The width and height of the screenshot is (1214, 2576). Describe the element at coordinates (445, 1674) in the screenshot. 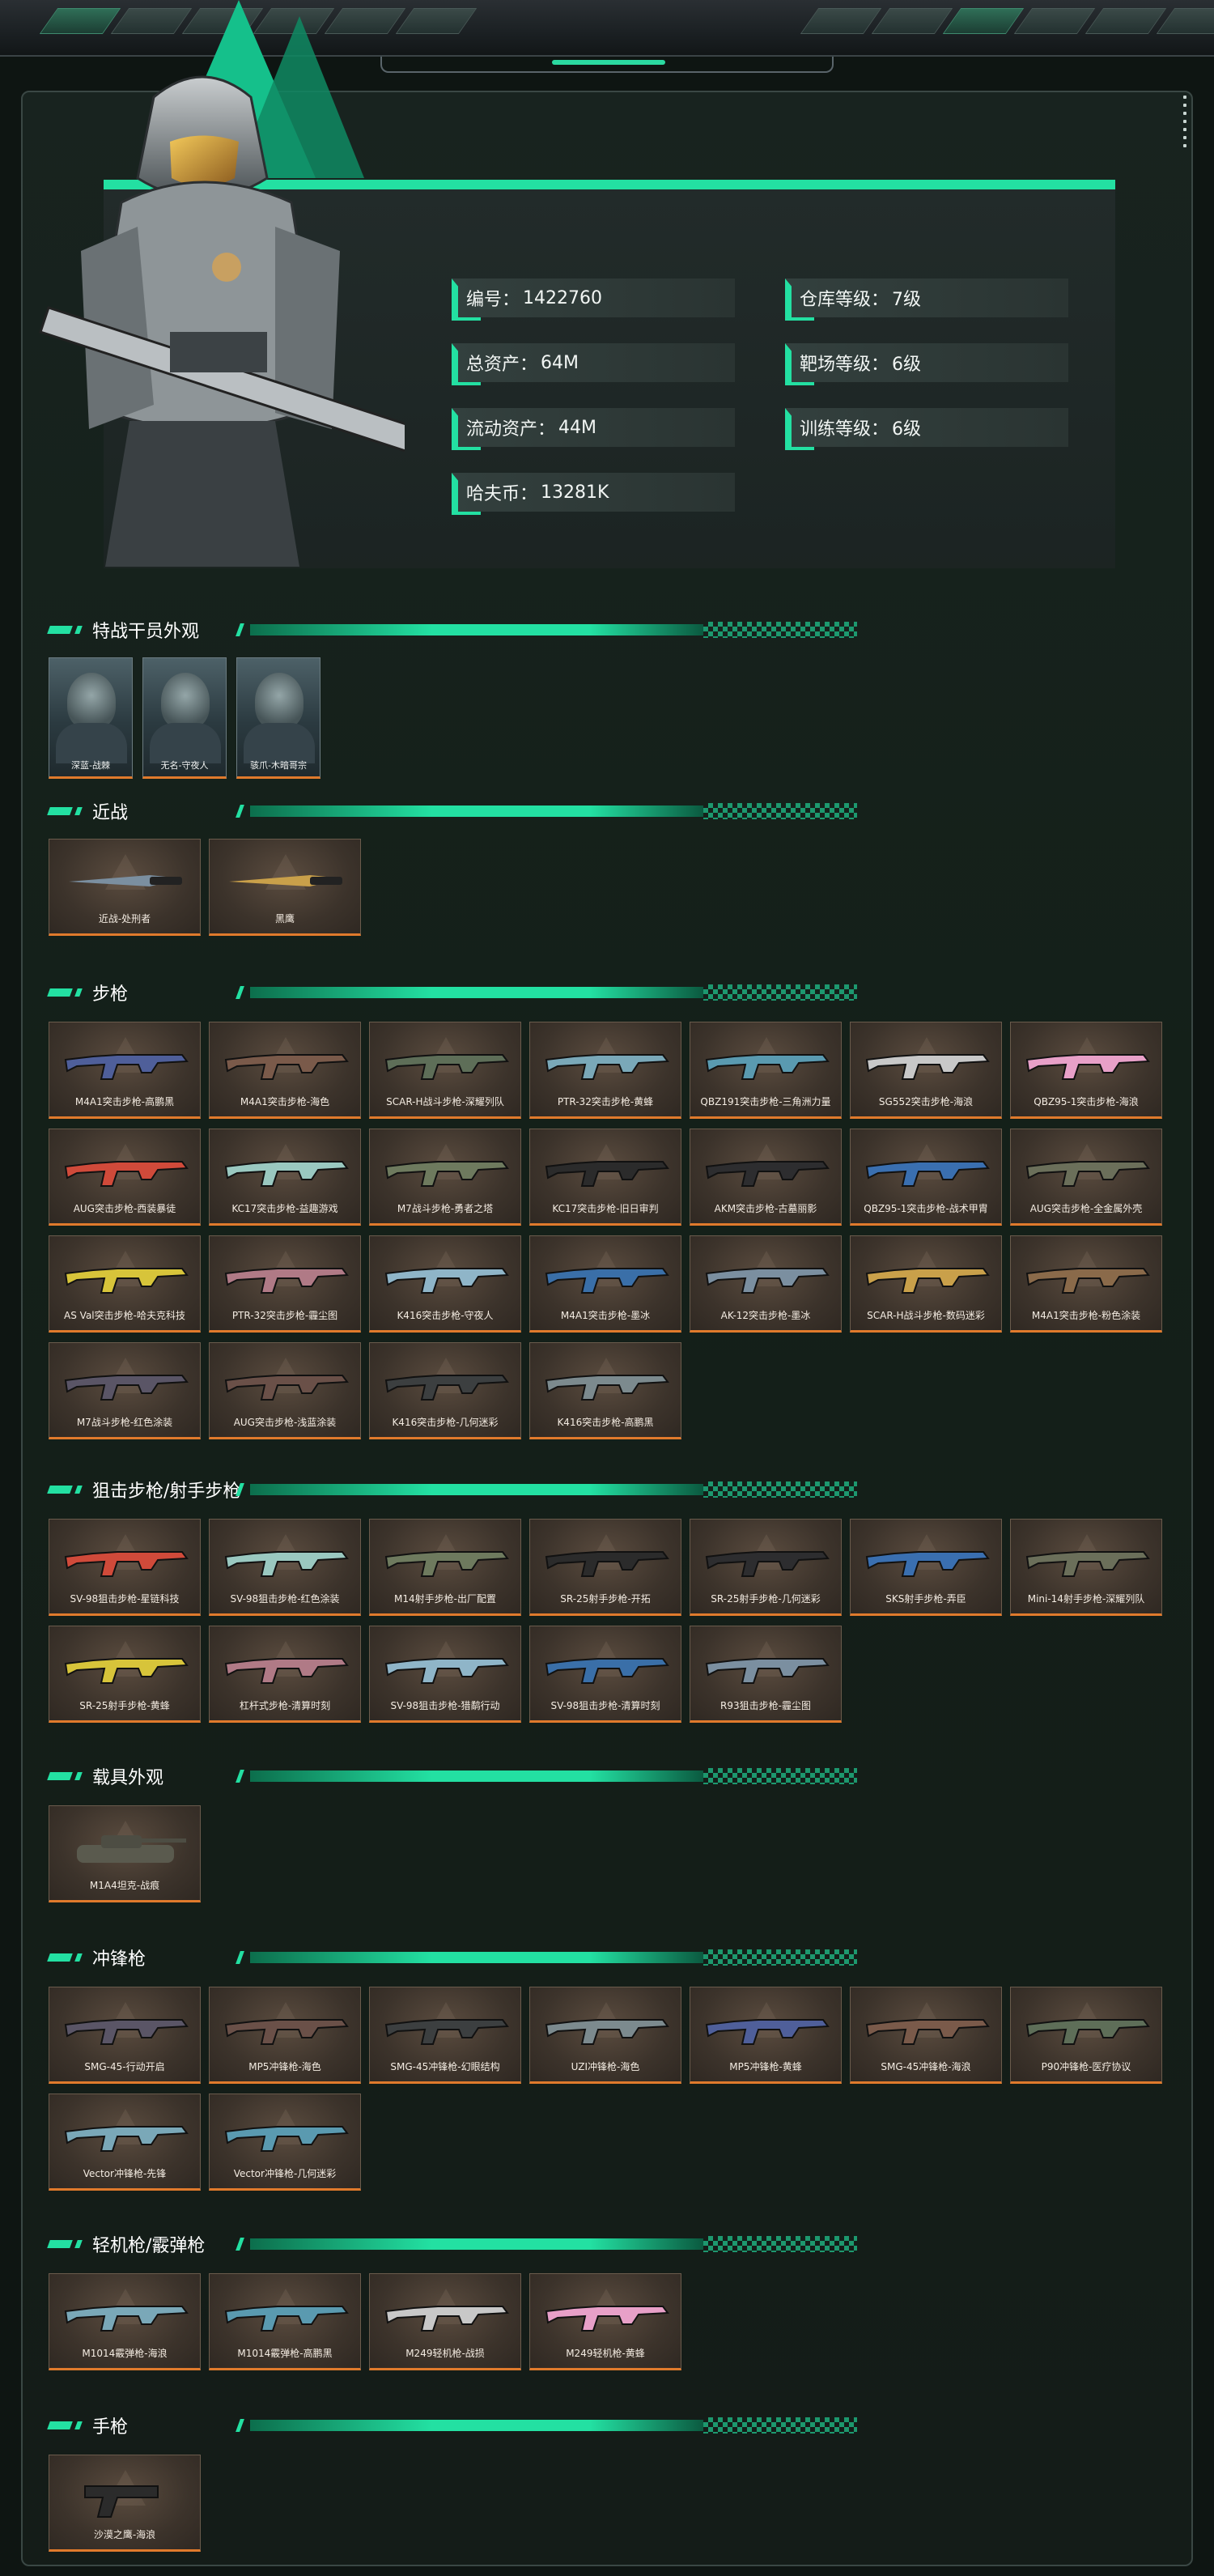

I see `item-card: SV-98狙击步枪-猎鹬行动` at that location.